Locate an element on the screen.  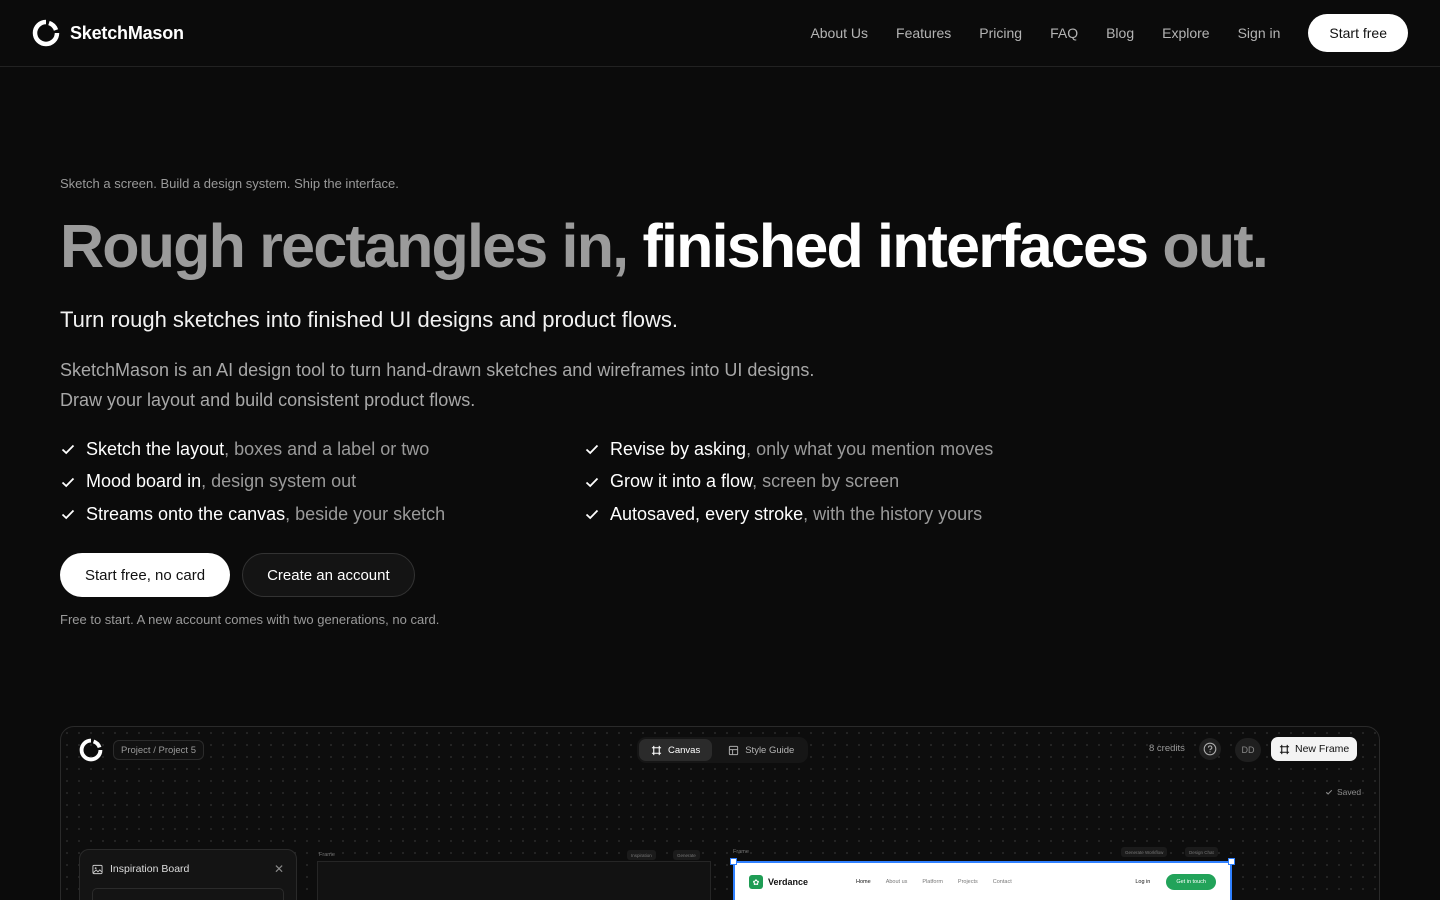
site-cta-button: Get in touch is located at coordinates (1191, 882).